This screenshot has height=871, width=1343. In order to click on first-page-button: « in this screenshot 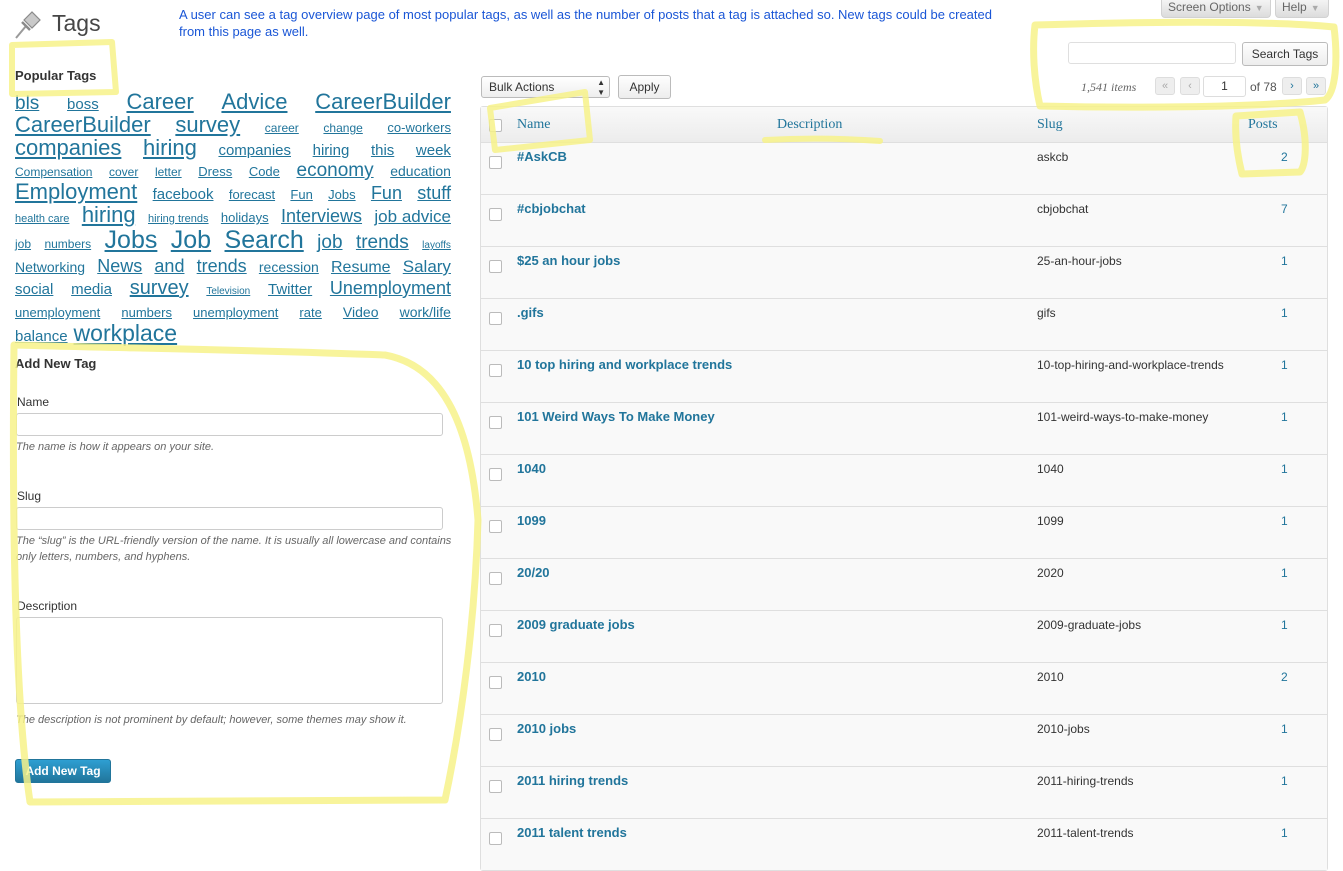, I will do `click(1165, 86)`.